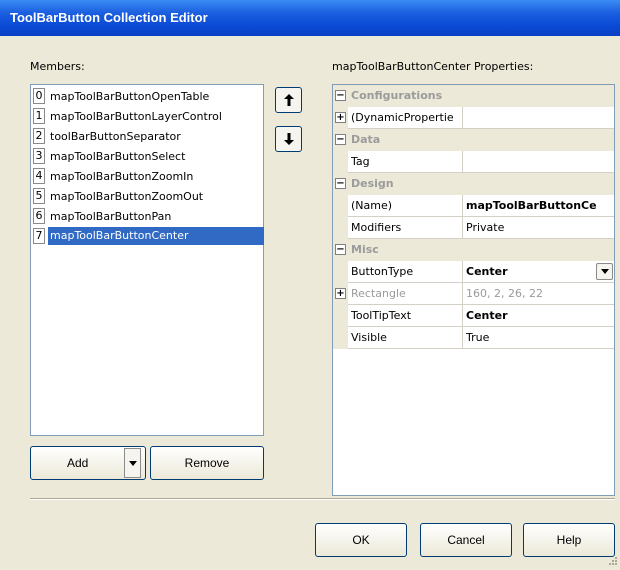 This screenshot has height=570, width=620. What do you see at coordinates (407, 338) in the screenshot?
I see `property-name: Visible` at bounding box center [407, 338].